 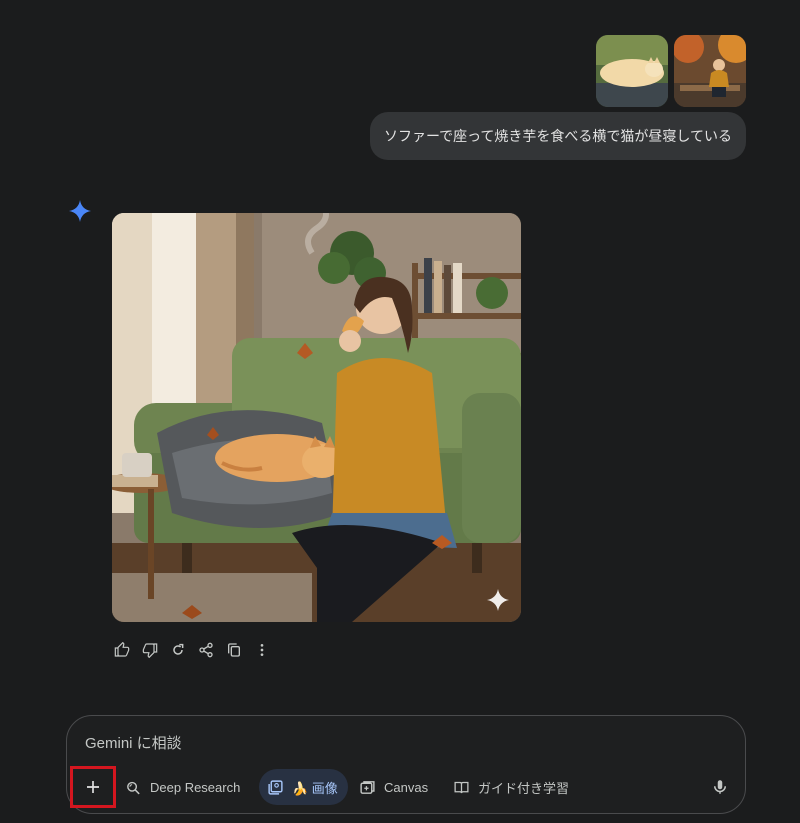 I want to click on plus-icon, so click(x=93, y=787).